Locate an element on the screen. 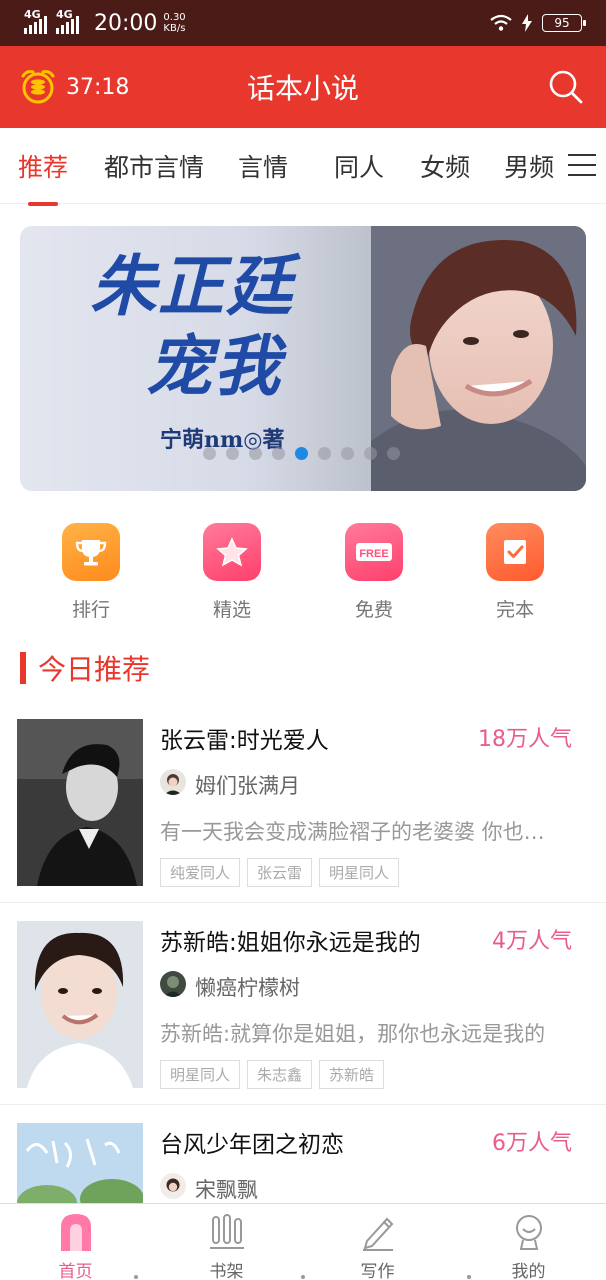 Image resolution: width=606 pixels, height=1280 pixels. book-tags: 纯爱同人 张云雷 明星同人 is located at coordinates (280, 872).